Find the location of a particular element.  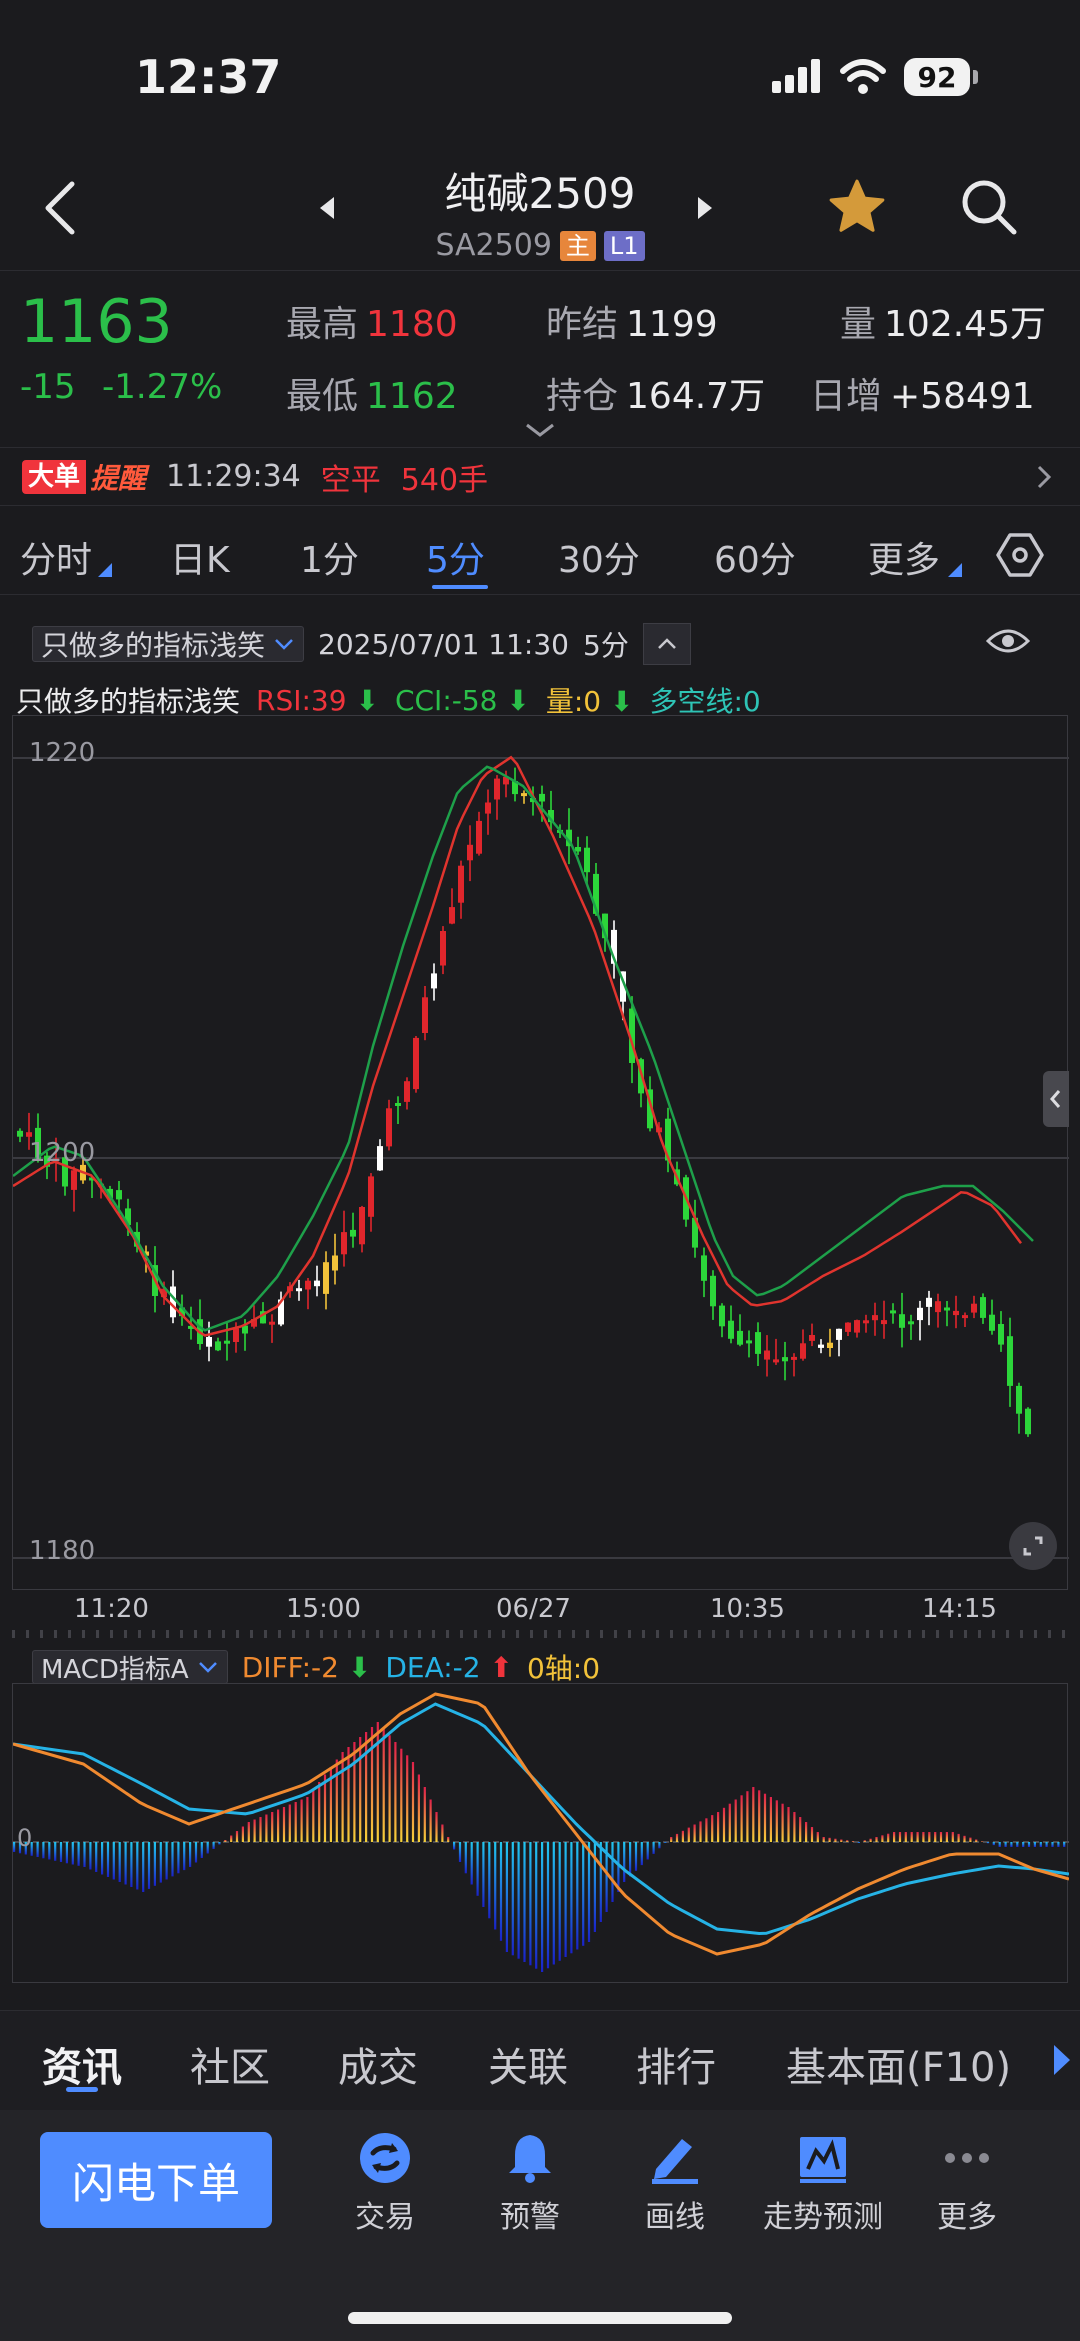

expand-chevron-icon is located at coordinates (540, 430).